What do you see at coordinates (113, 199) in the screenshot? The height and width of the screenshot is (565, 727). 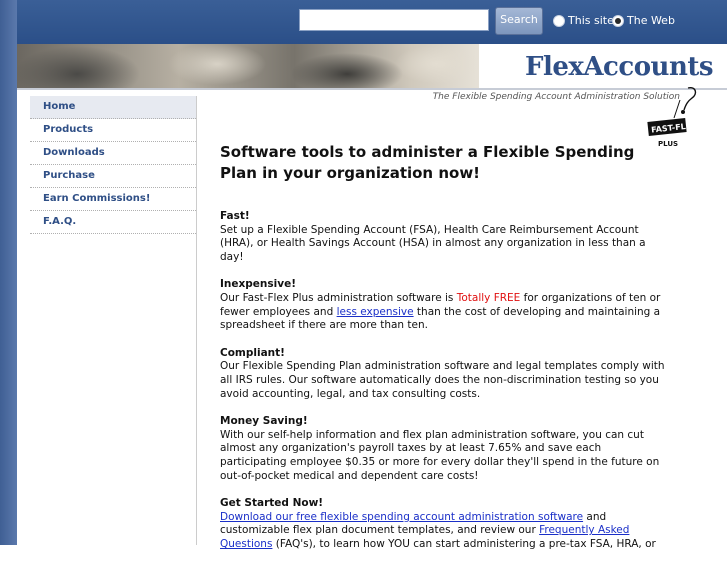 I see `sidebar-item-earn-commissions: Earn Commissions!` at bounding box center [113, 199].